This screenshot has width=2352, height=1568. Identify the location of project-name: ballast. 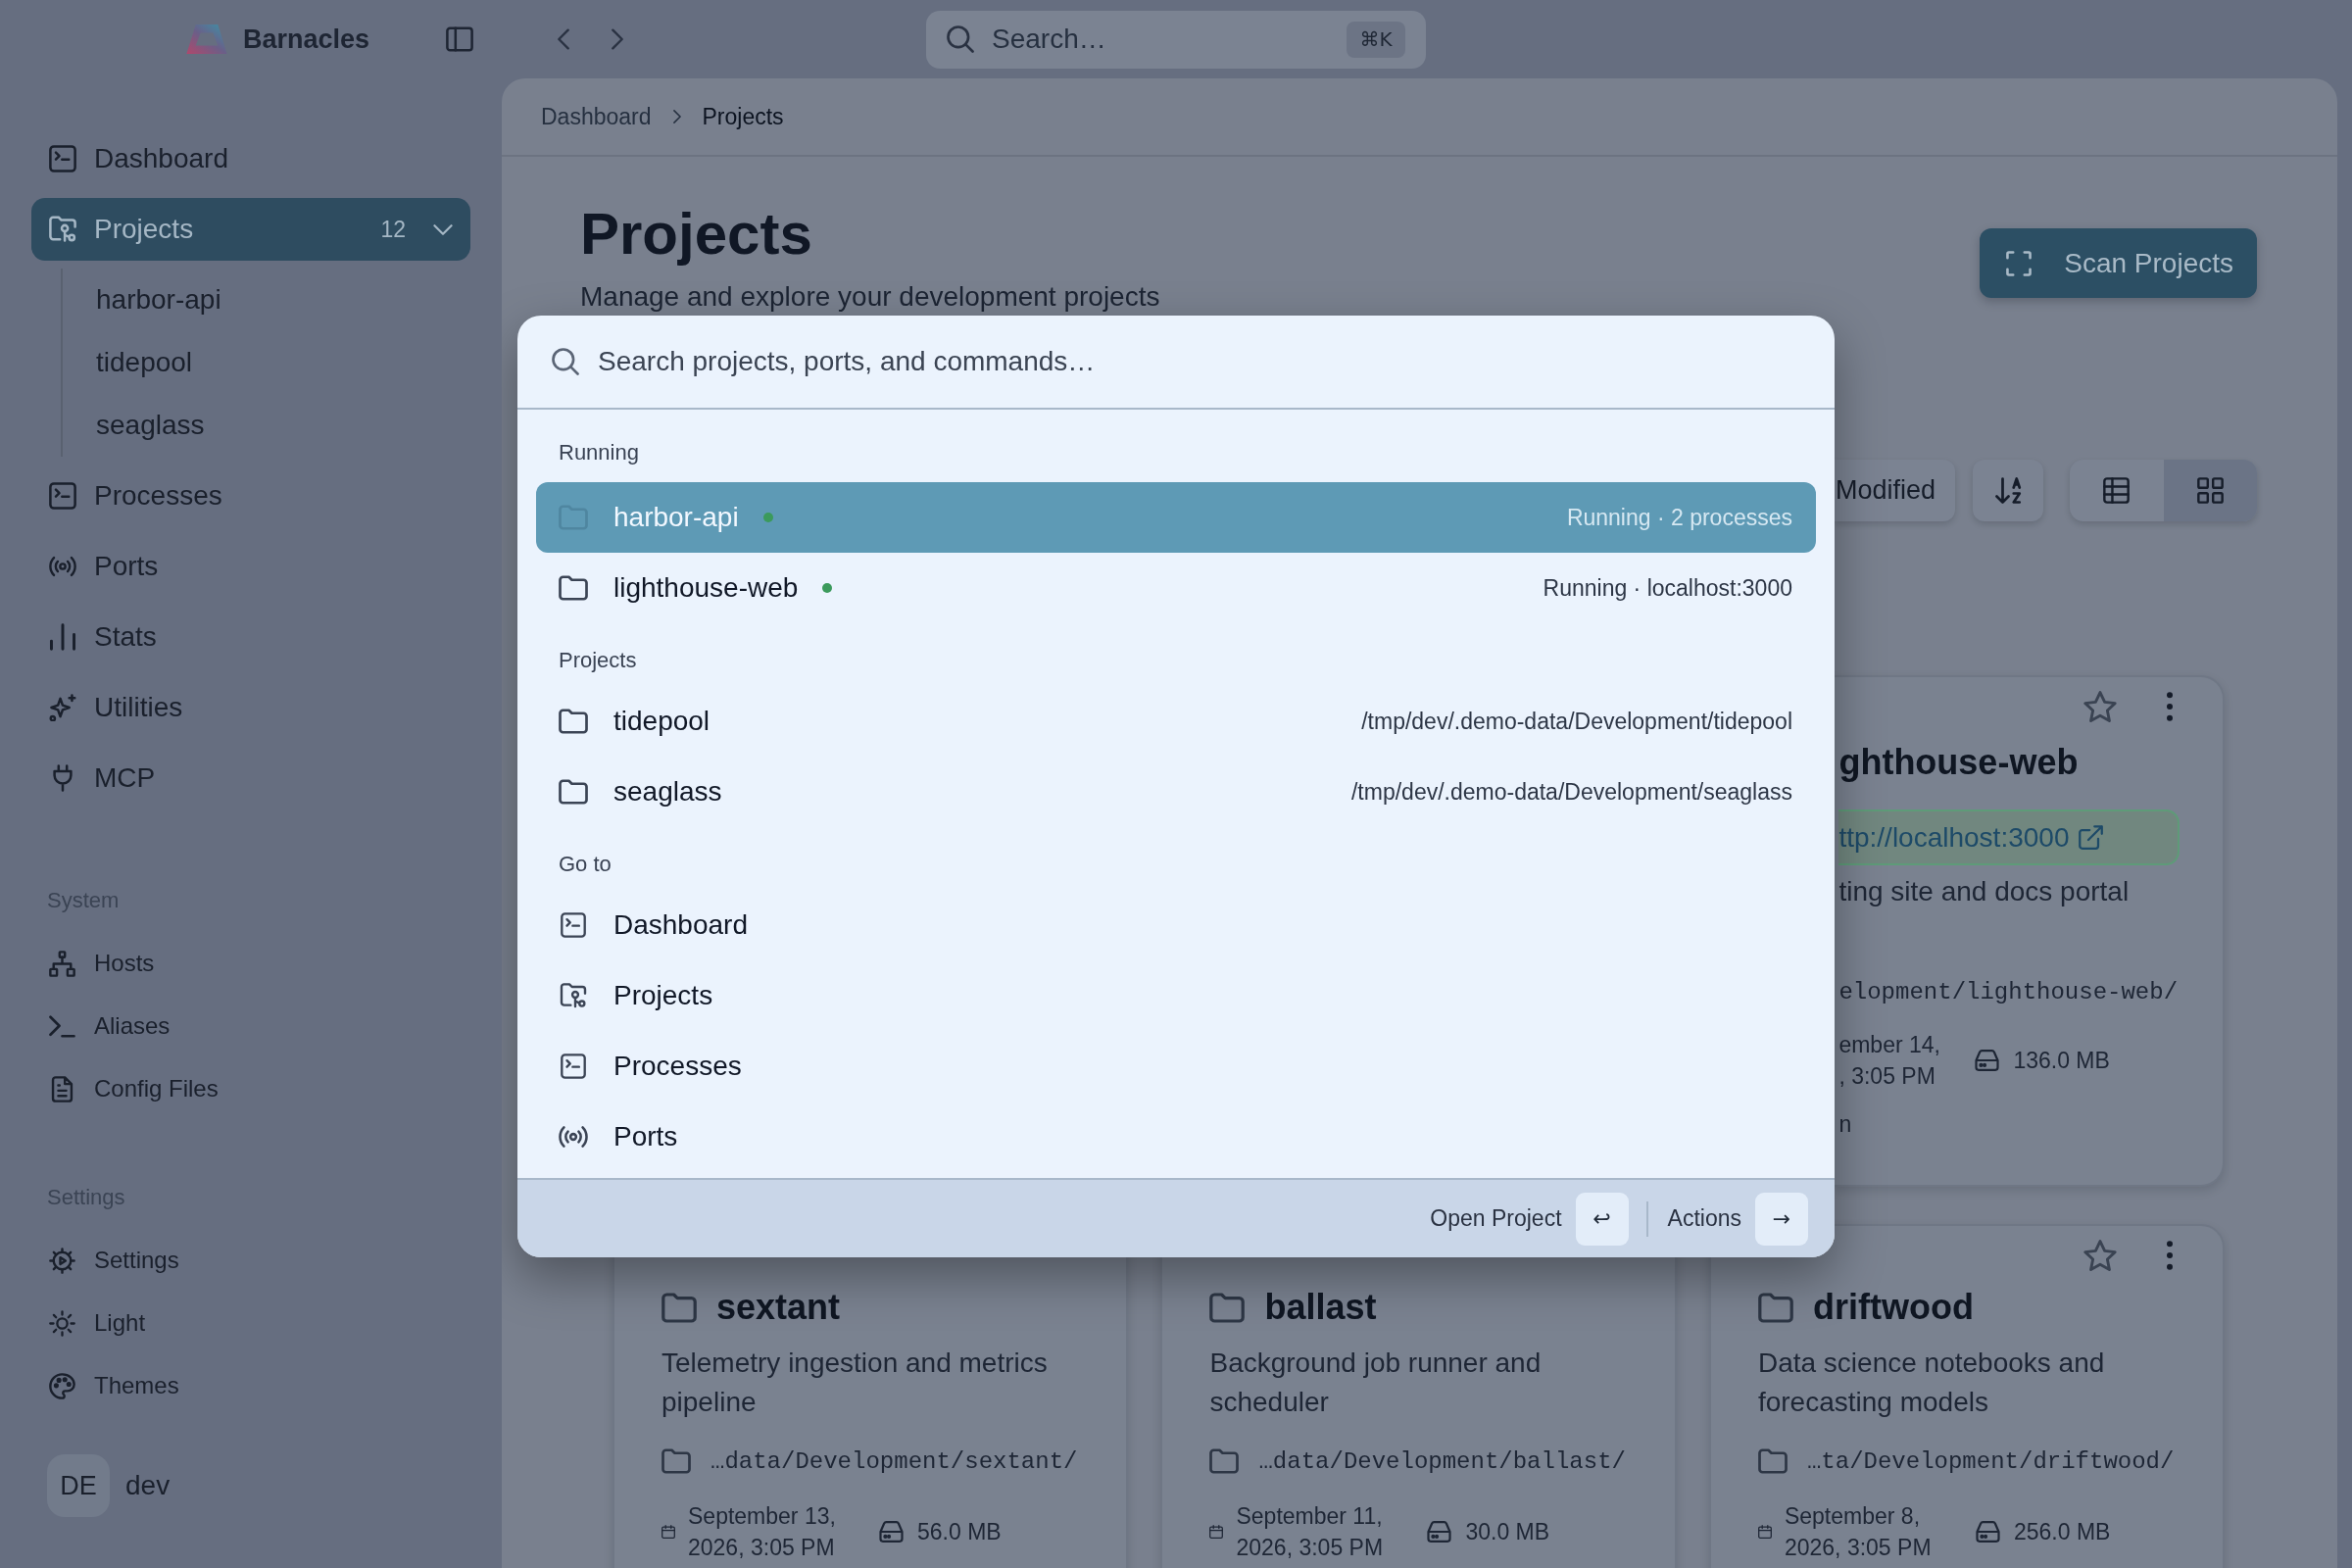
(1320, 1307).